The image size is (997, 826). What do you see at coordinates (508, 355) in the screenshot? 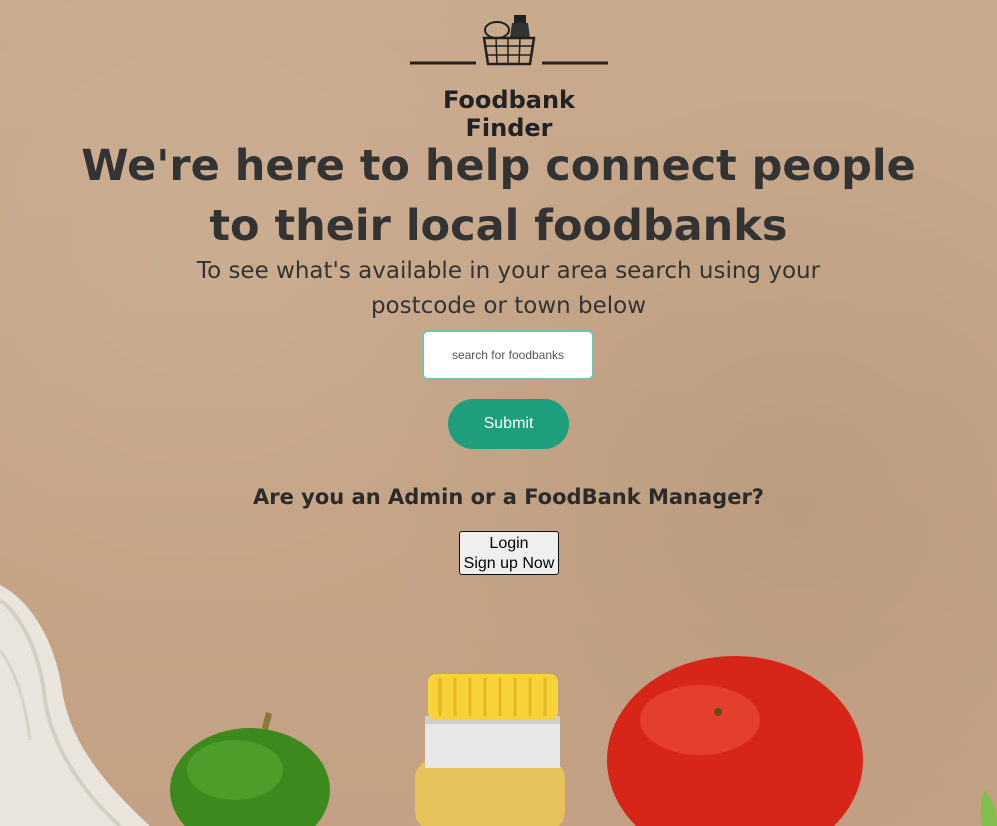
I see `foodbank-search-input` at bounding box center [508, 355].